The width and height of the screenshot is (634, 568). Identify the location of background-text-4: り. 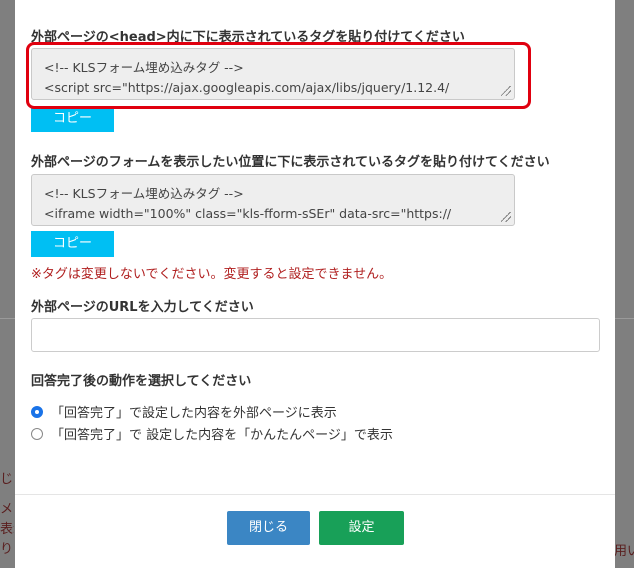
(7, 549).